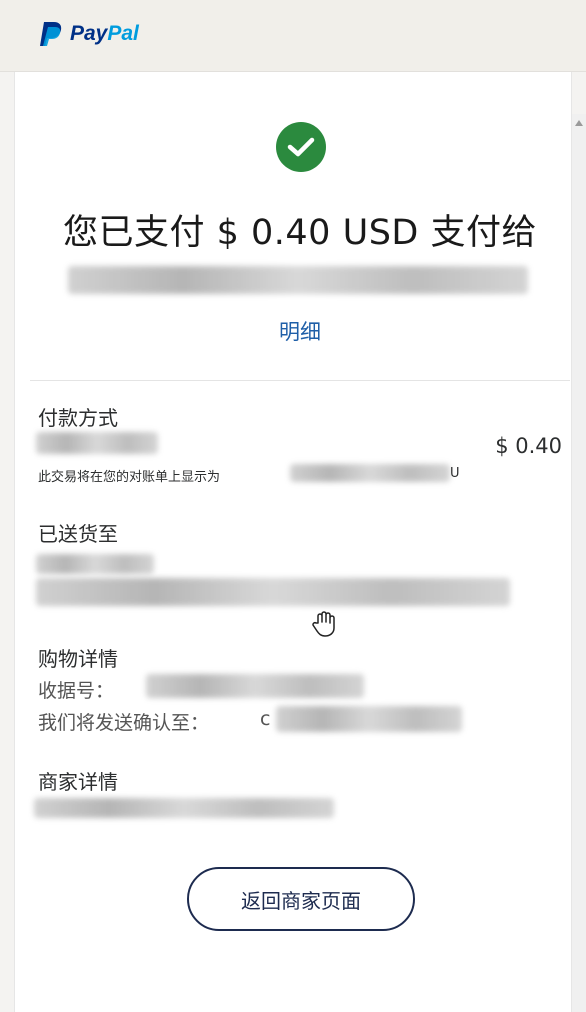  Describe the element at coordinates (265, 719) in the screenshot. I see `confirmation-email-prefix: c` at that location.